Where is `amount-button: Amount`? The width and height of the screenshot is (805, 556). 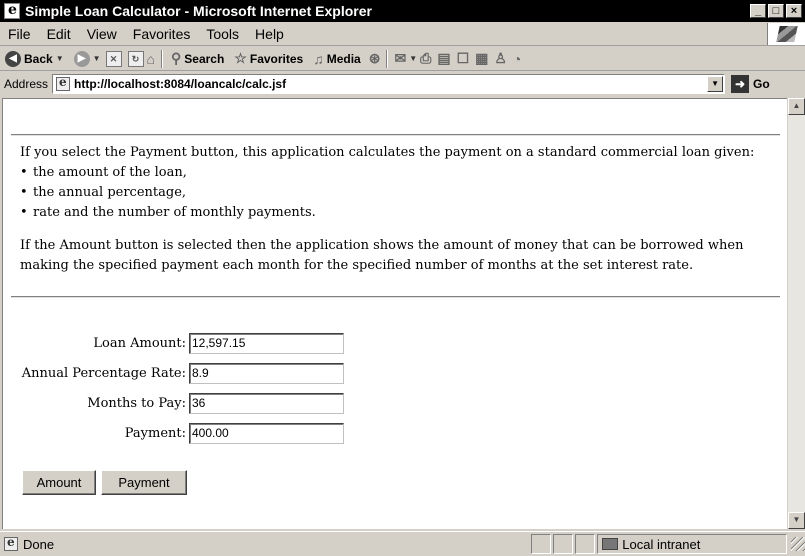
amount-button: Amount is located at coordinates (59, 482).